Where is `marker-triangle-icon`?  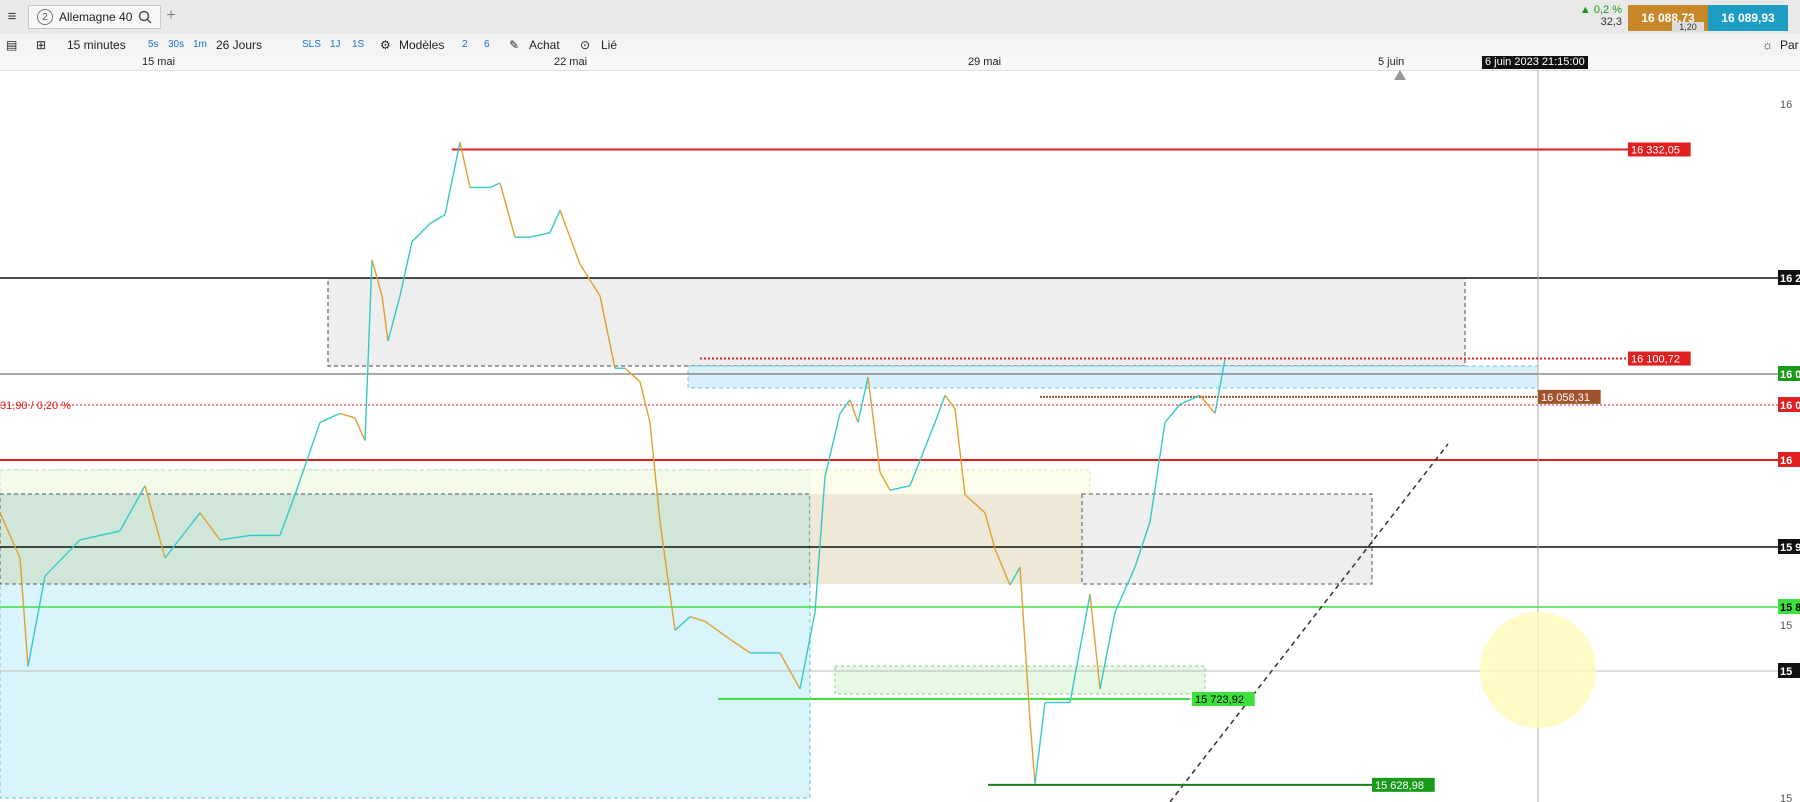 marker-triangle-icon is located at coordinates (1400, 75).